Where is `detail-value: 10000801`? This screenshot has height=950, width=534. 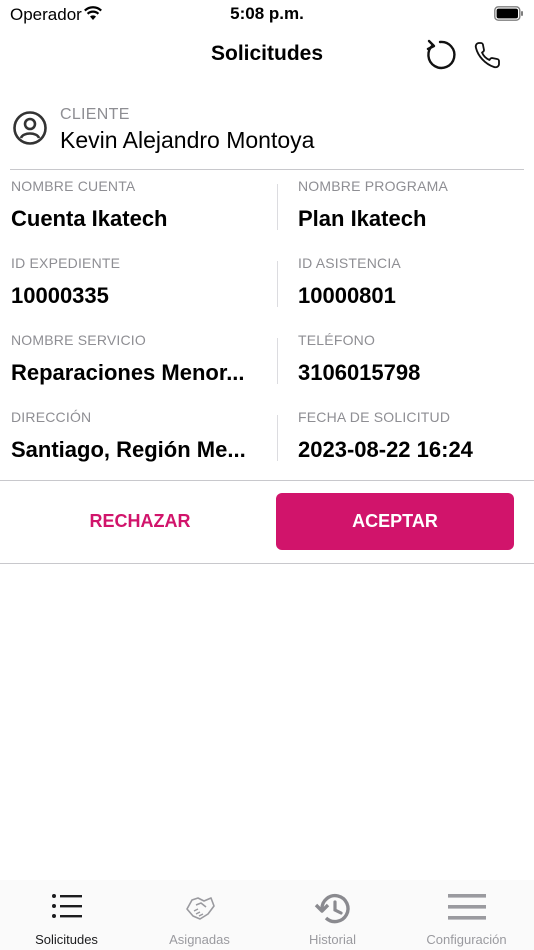
detail-value: 10000801 is located at coordinates (347, 295).